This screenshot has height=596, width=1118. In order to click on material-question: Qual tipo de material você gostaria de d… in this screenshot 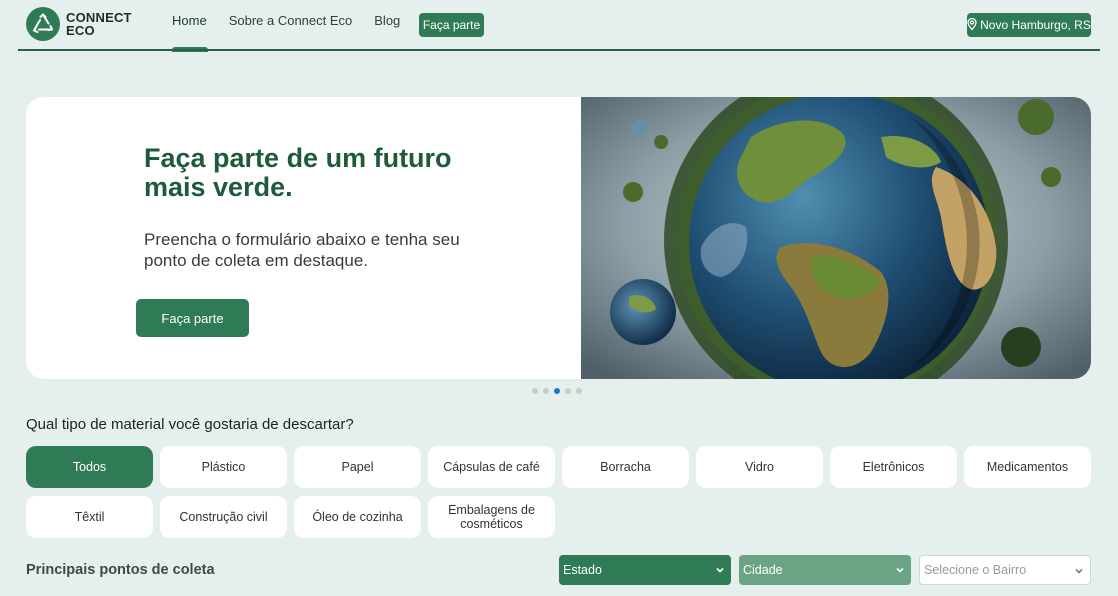, I will do `click(190, 424)`.